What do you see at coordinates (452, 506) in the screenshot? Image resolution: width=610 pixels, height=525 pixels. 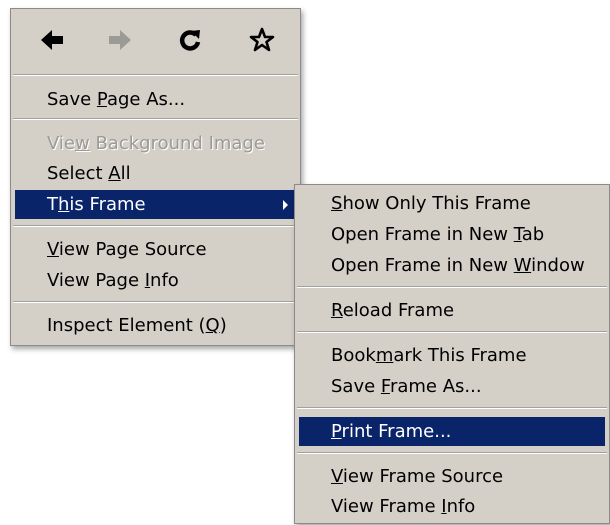 I see `view-frame-info-item: View Frame Info` at bounding box center [452, 506].